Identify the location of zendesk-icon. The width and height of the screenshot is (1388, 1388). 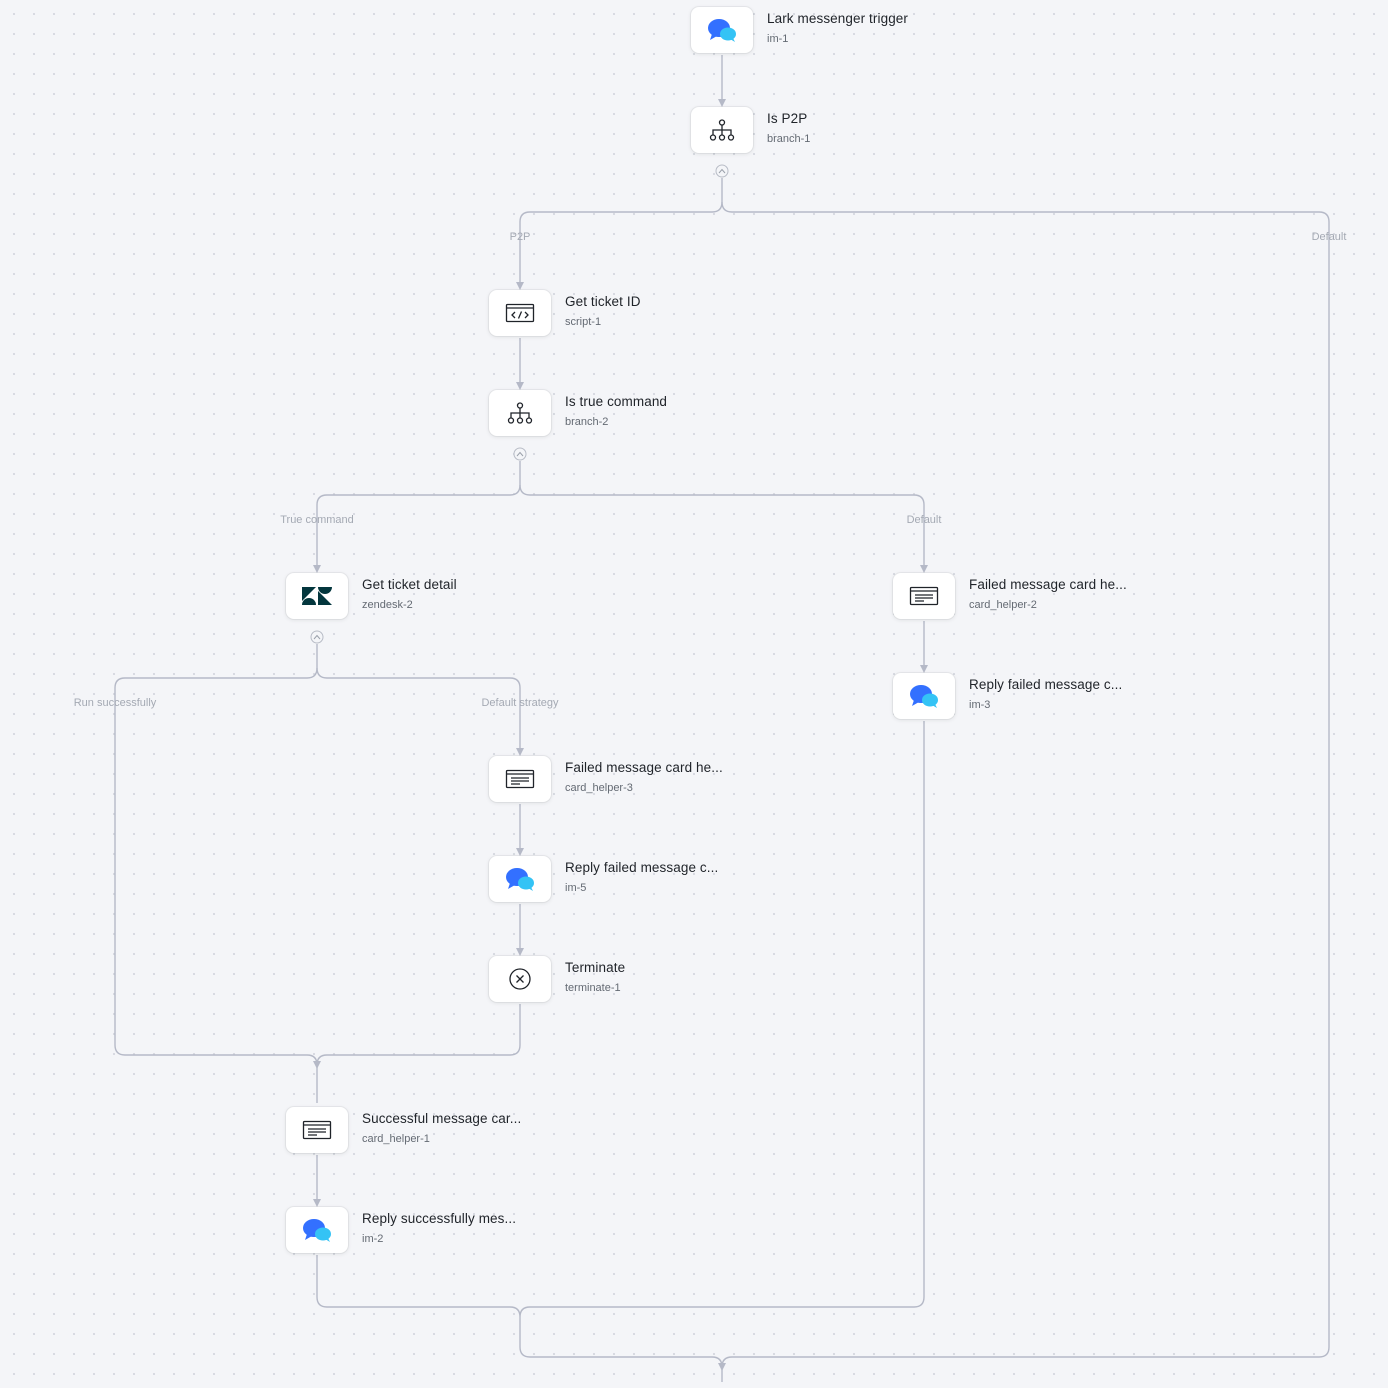
(317, 596).